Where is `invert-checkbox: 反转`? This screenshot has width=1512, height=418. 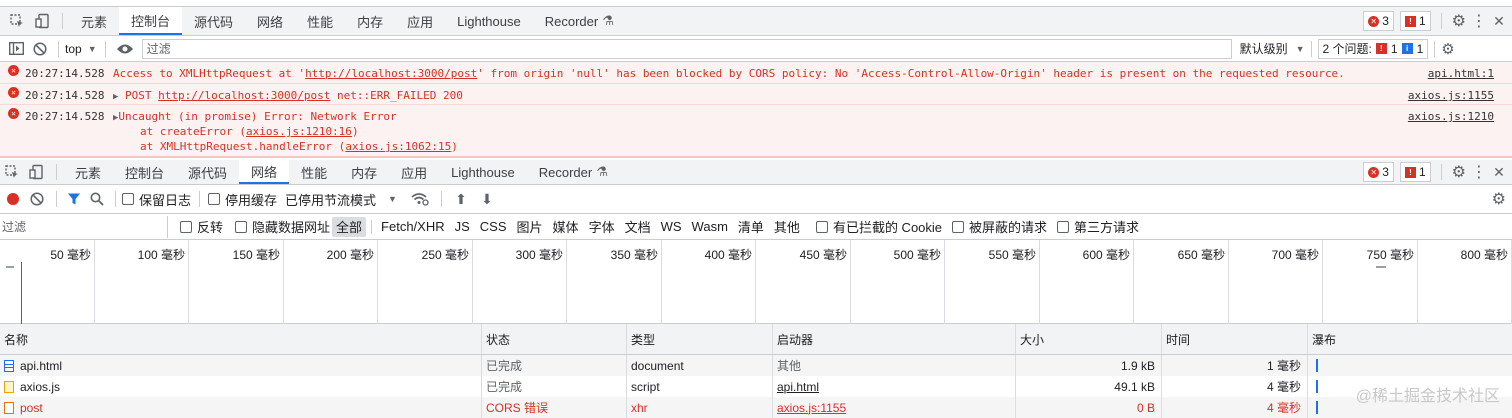
invert-checkbox: 反转 is located at coordinates (201, 226).